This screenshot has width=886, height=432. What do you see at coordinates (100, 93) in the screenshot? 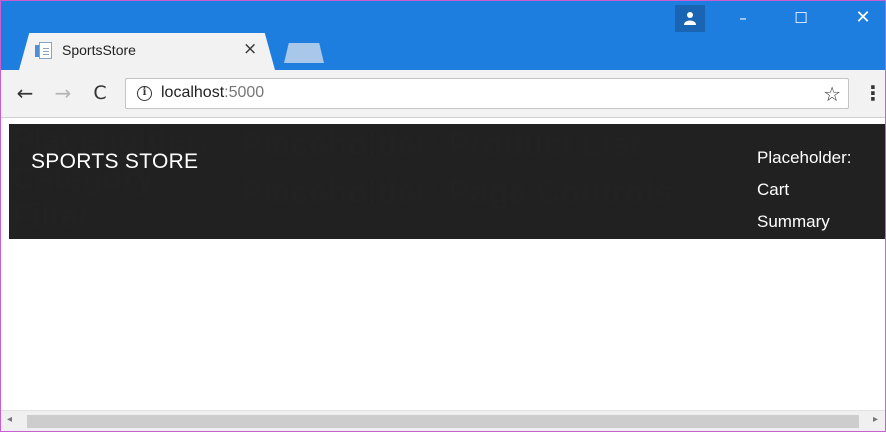
I see `reload-button: C` at bounding box center [100, 93].